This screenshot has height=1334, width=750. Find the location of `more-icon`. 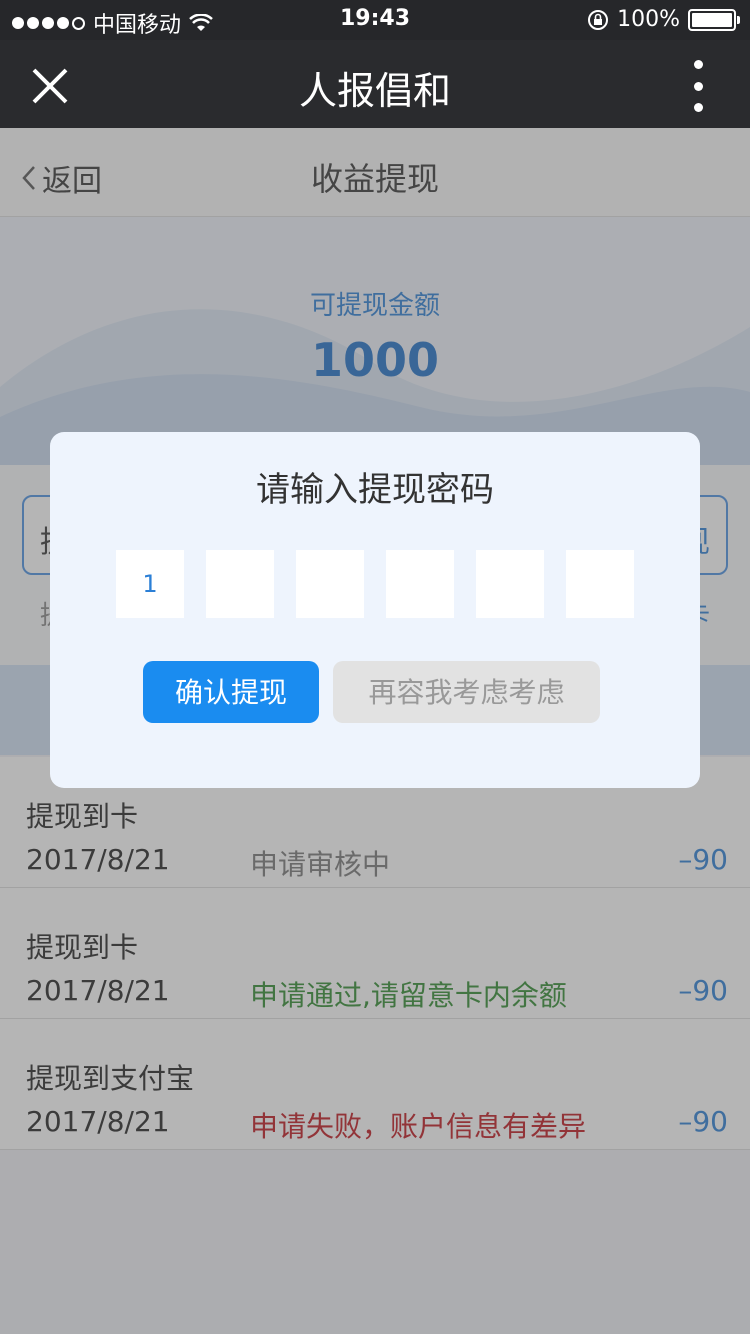

more-icon is located at coordinates (698, 86).